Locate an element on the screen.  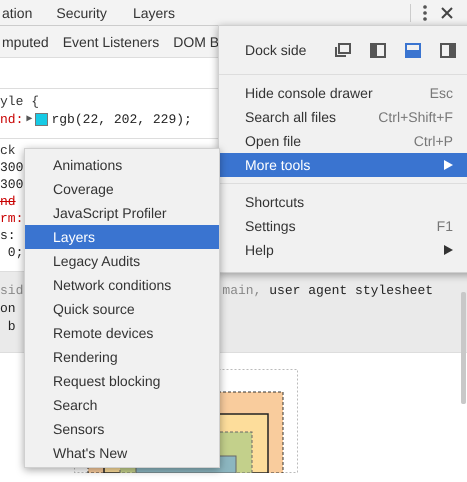
more-options-icon is located at coordinates (425, 12).